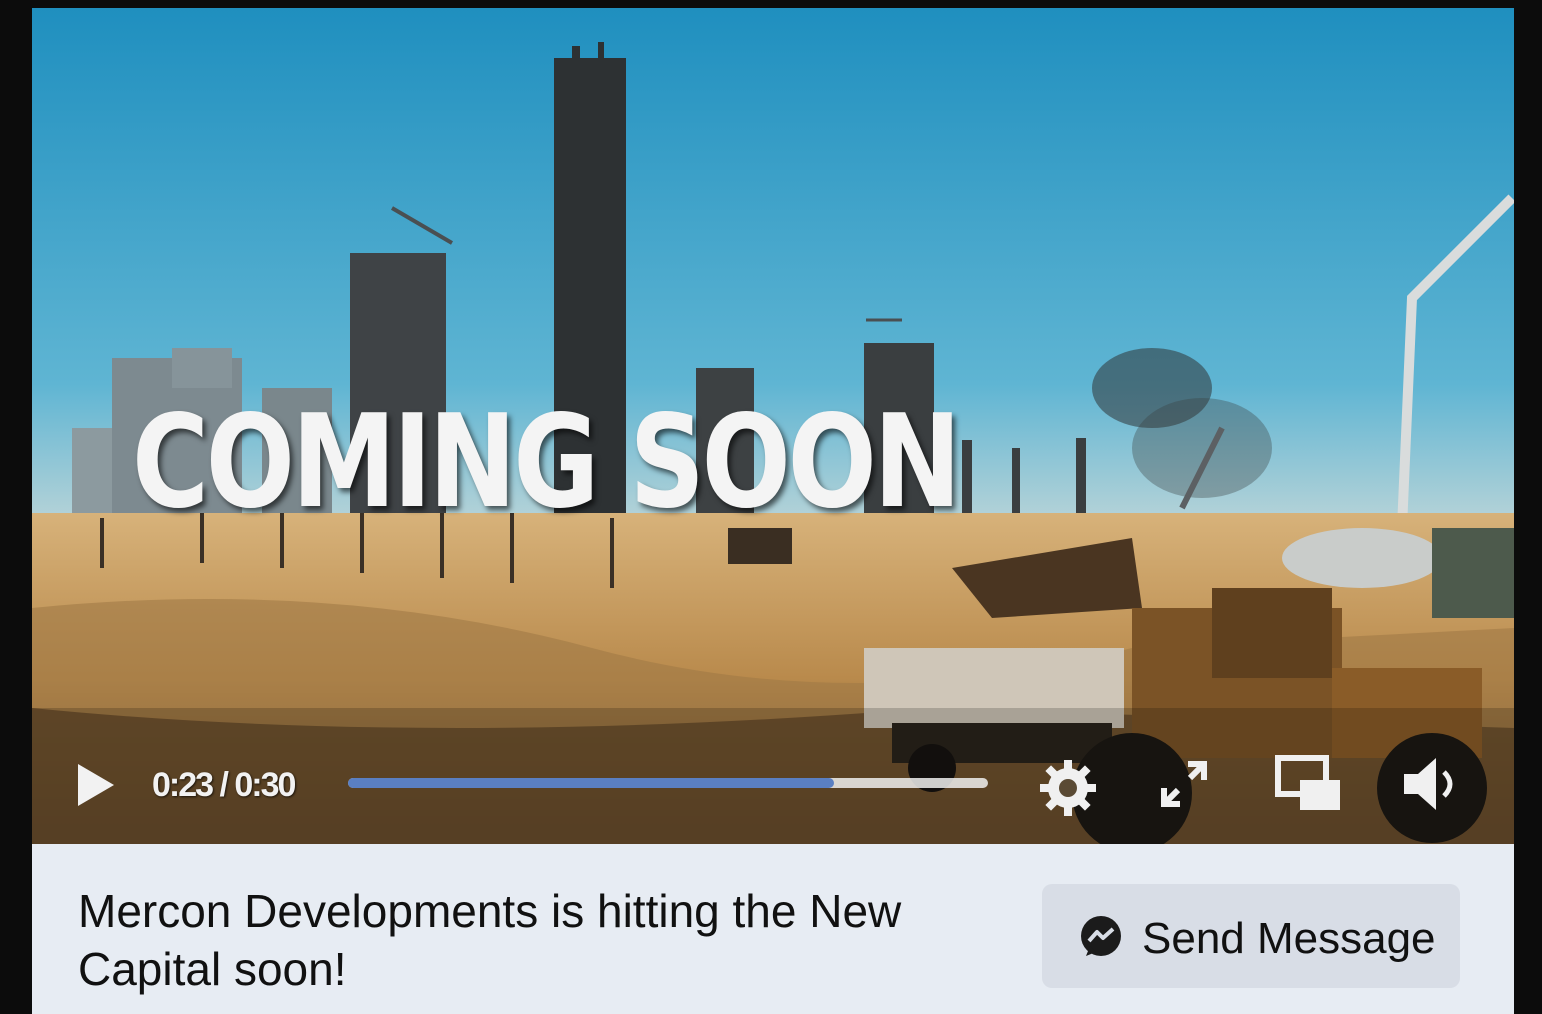 This screenshot has width=1542, height=1014. Describe the element at coordinates (1433, 784) in the screenshot. I see `volume-icon` at that location.